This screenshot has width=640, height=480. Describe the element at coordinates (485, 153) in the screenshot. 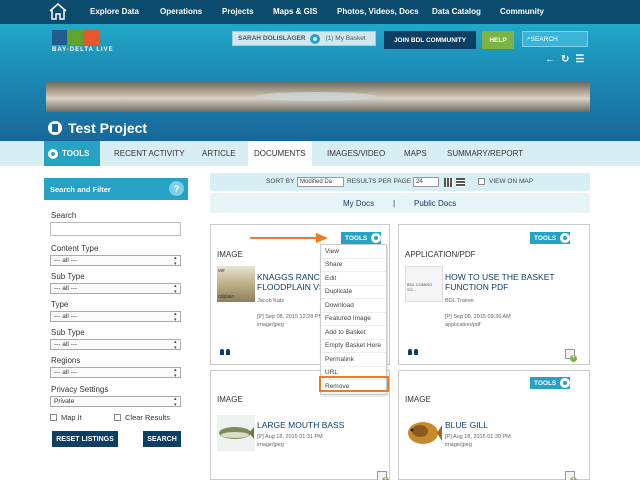

I see `tab-summary-report: SUMMARY/REPORT` at that location.